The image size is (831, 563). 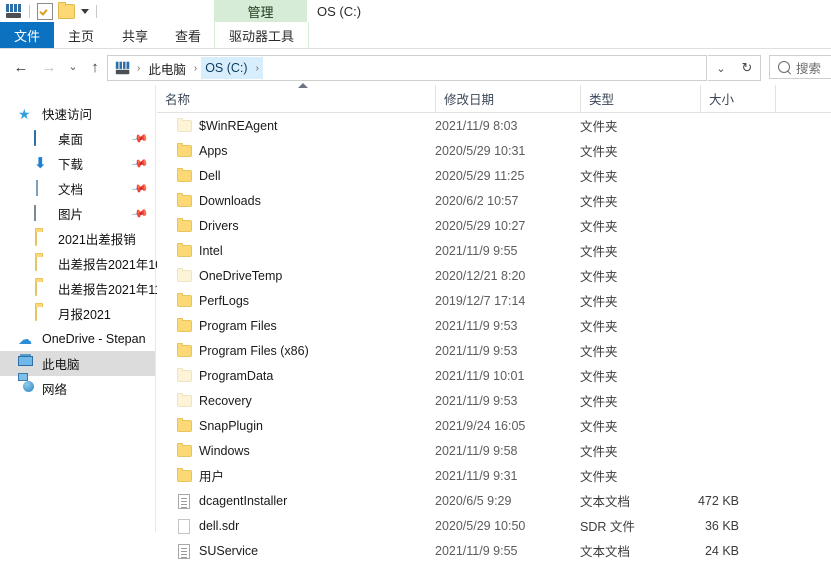 What do you see at coordinates (494, 200) in the screenshot?
I see `table-row: Downloads 2020/6/2 10:57 文件夹` at bounding box center [494, 200].